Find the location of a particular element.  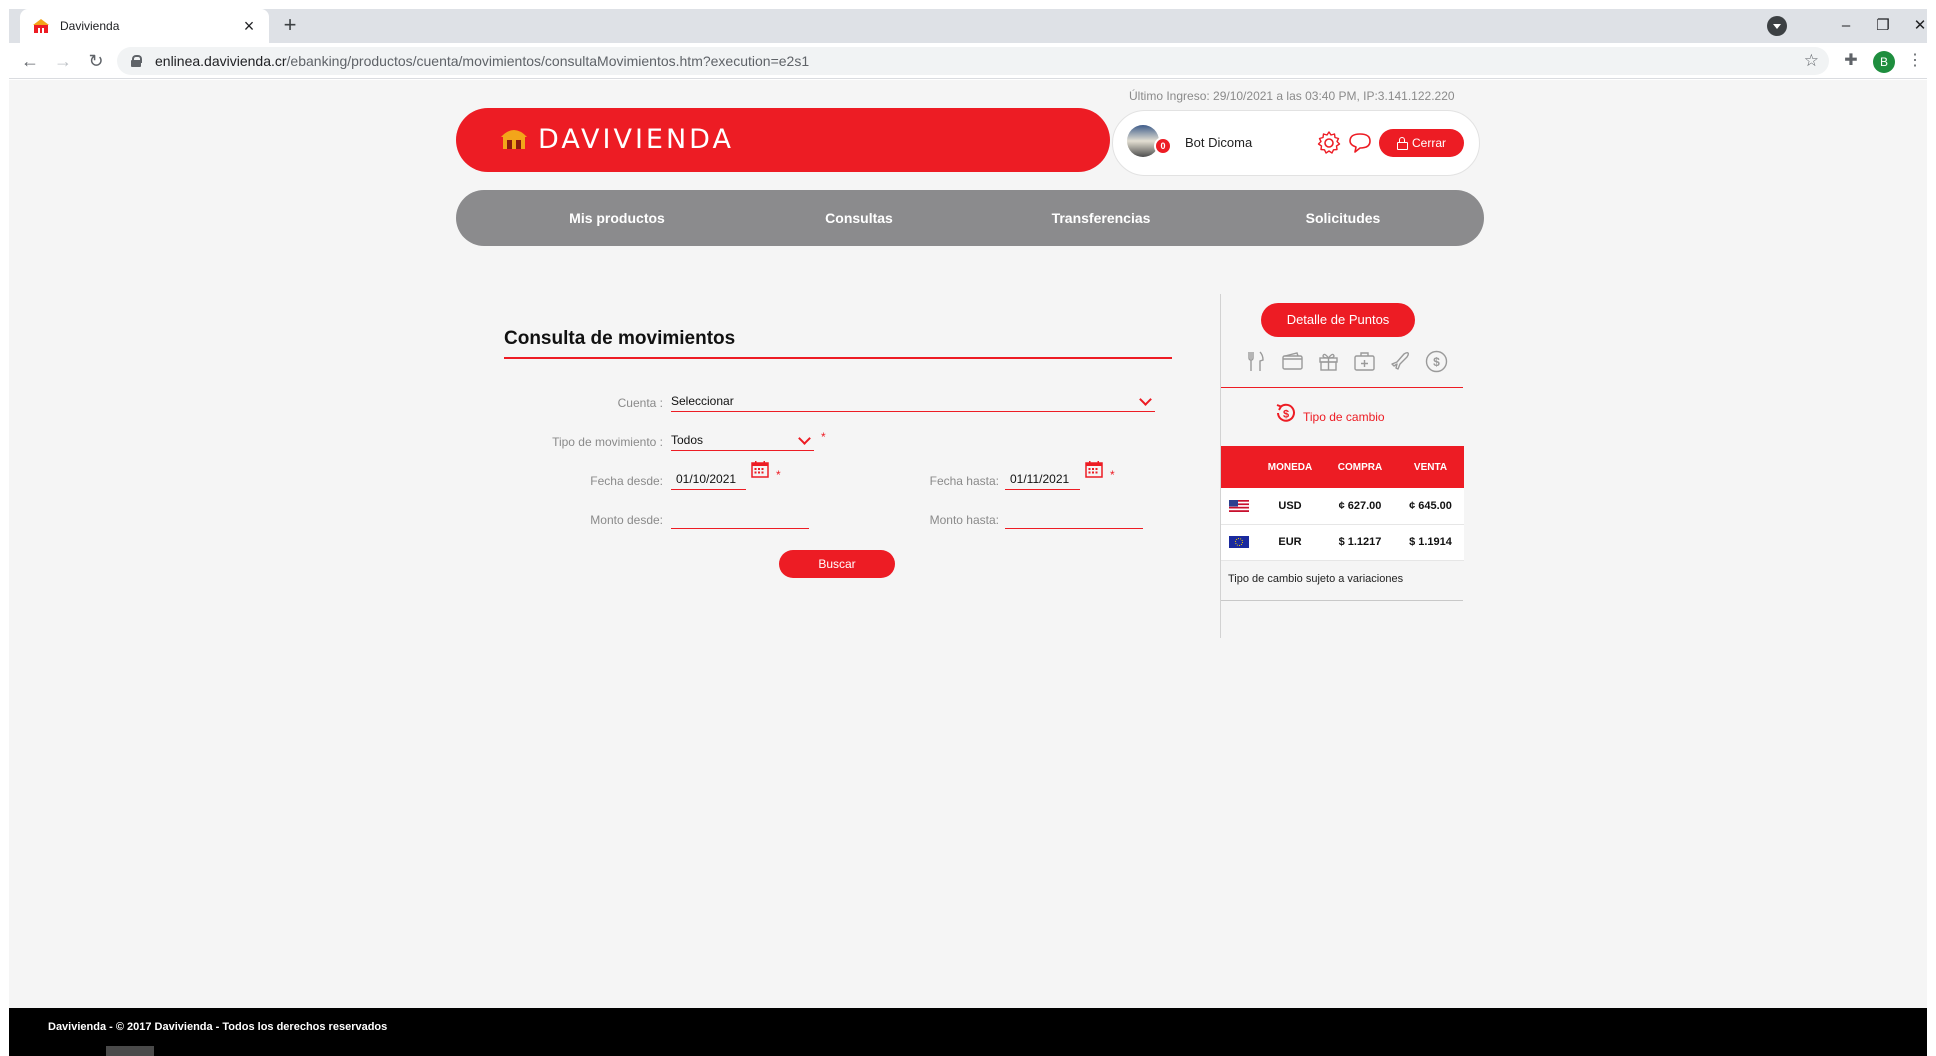

tab-search-icon is located at coordinates (1777, 26).